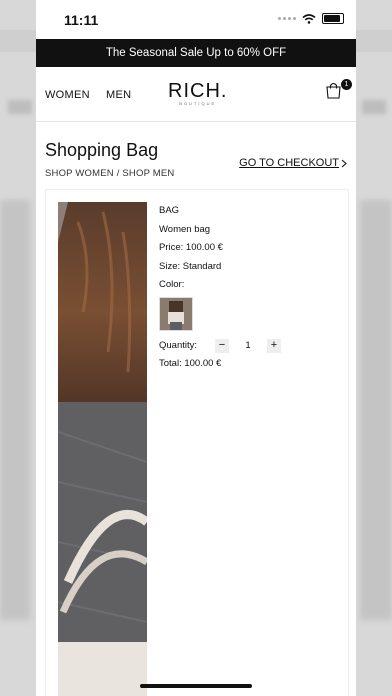 This screenshot has width=392, height=696. I want to click on breadcrumb: SHOP WOMEN / SHOP MEN, so click(110, 173).